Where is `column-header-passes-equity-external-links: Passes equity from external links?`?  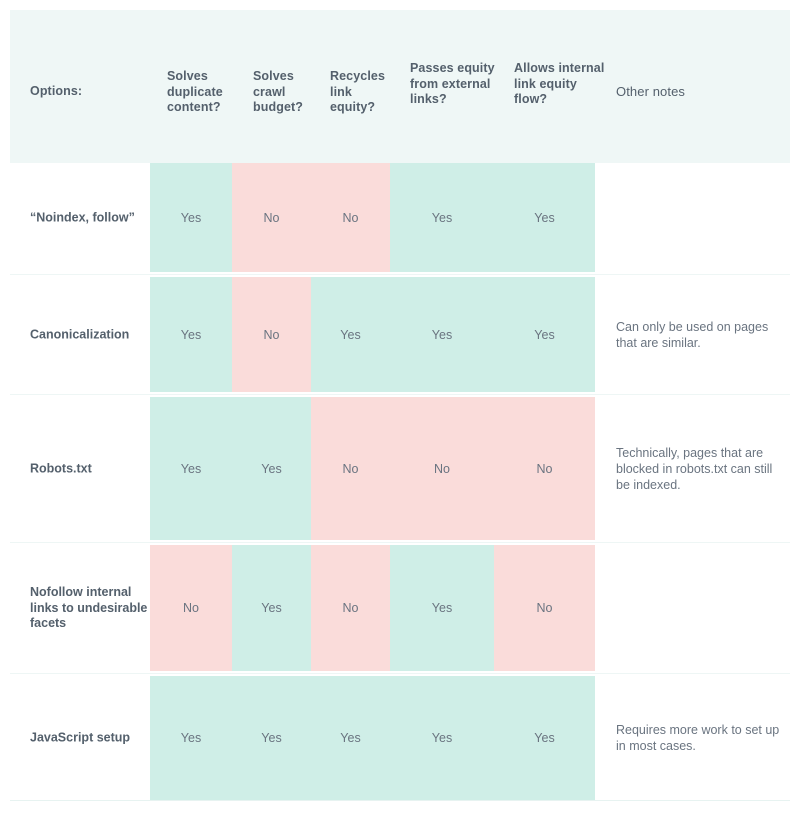 column-header-passes-equity-external-links: Passes equity from external links? is located at coordinates (452, 83).